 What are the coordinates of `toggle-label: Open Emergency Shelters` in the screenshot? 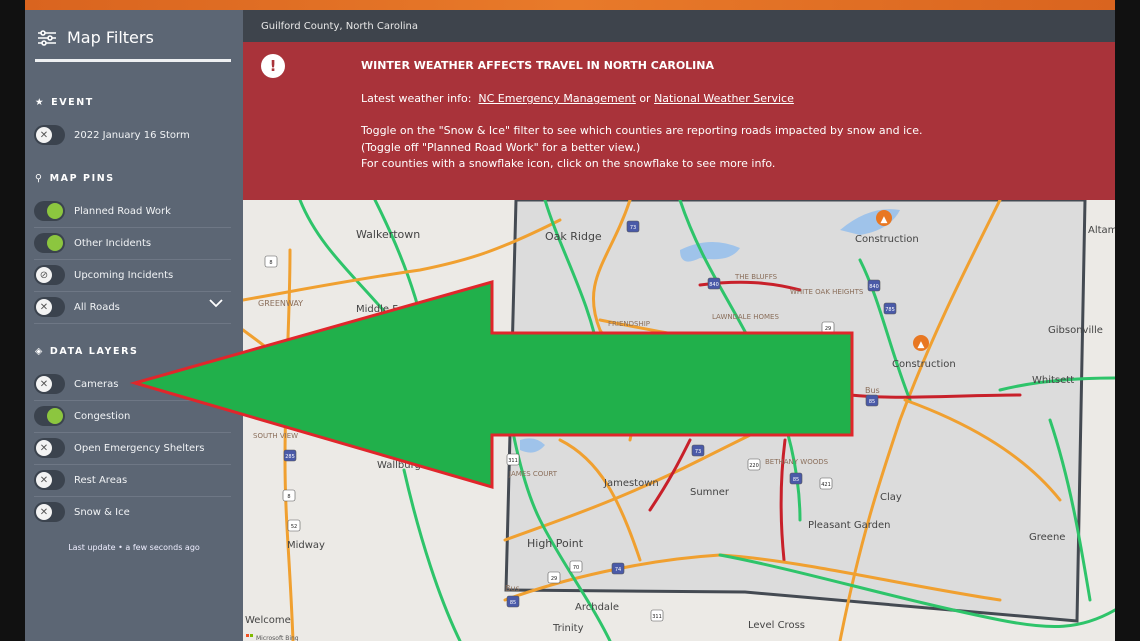 It's located at (139, 448).